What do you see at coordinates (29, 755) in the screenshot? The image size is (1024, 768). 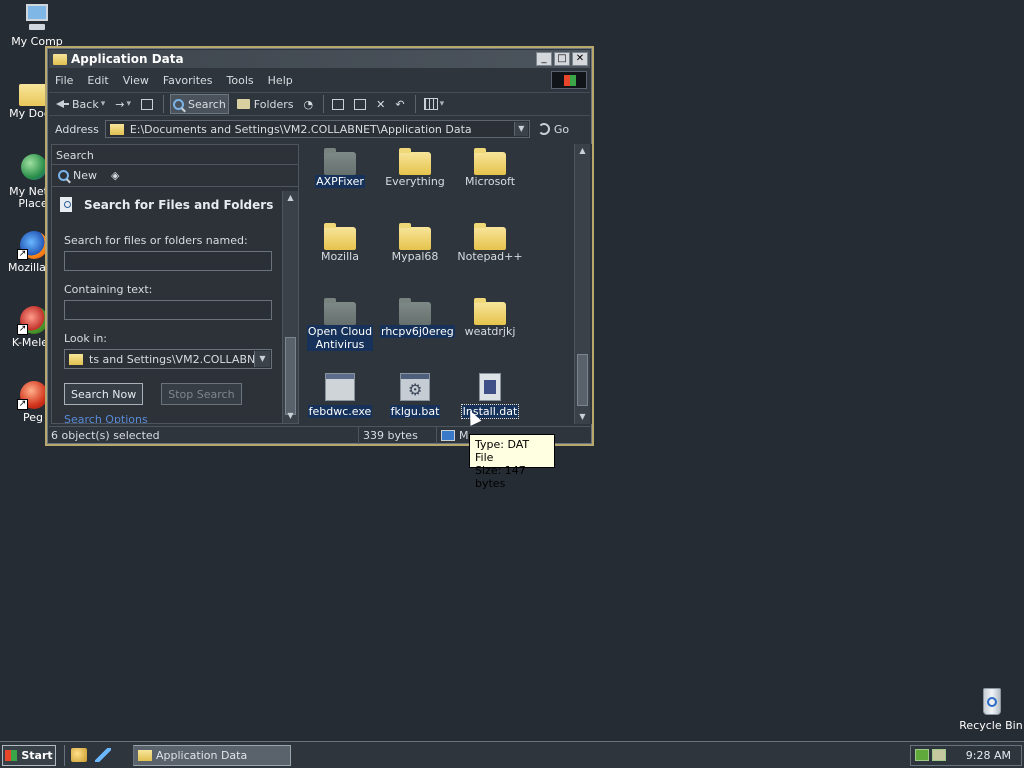 I see `start-button: Start` at bounding box center [29, 755].